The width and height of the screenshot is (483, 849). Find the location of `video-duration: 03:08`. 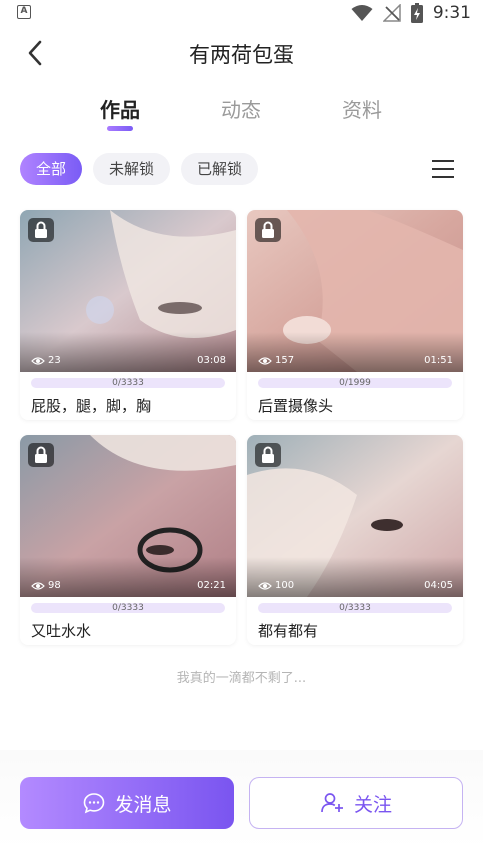

video-duration: 03:08 is located at coordinates (211, 360).